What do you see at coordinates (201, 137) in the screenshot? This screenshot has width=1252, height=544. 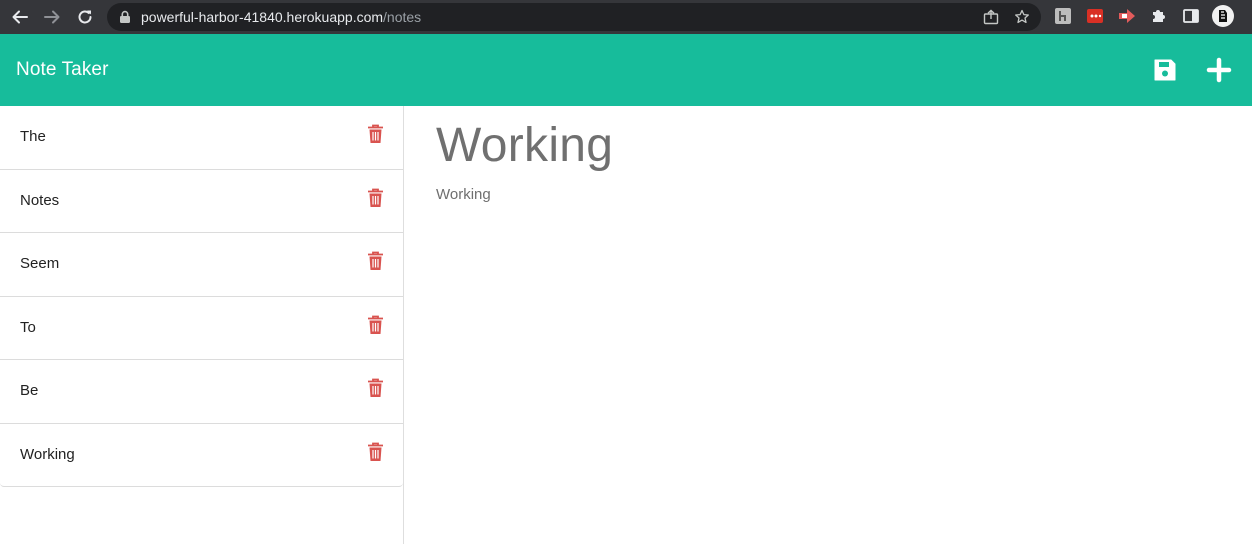 I see `note-list-item: The` at bounding box center [201, 137].